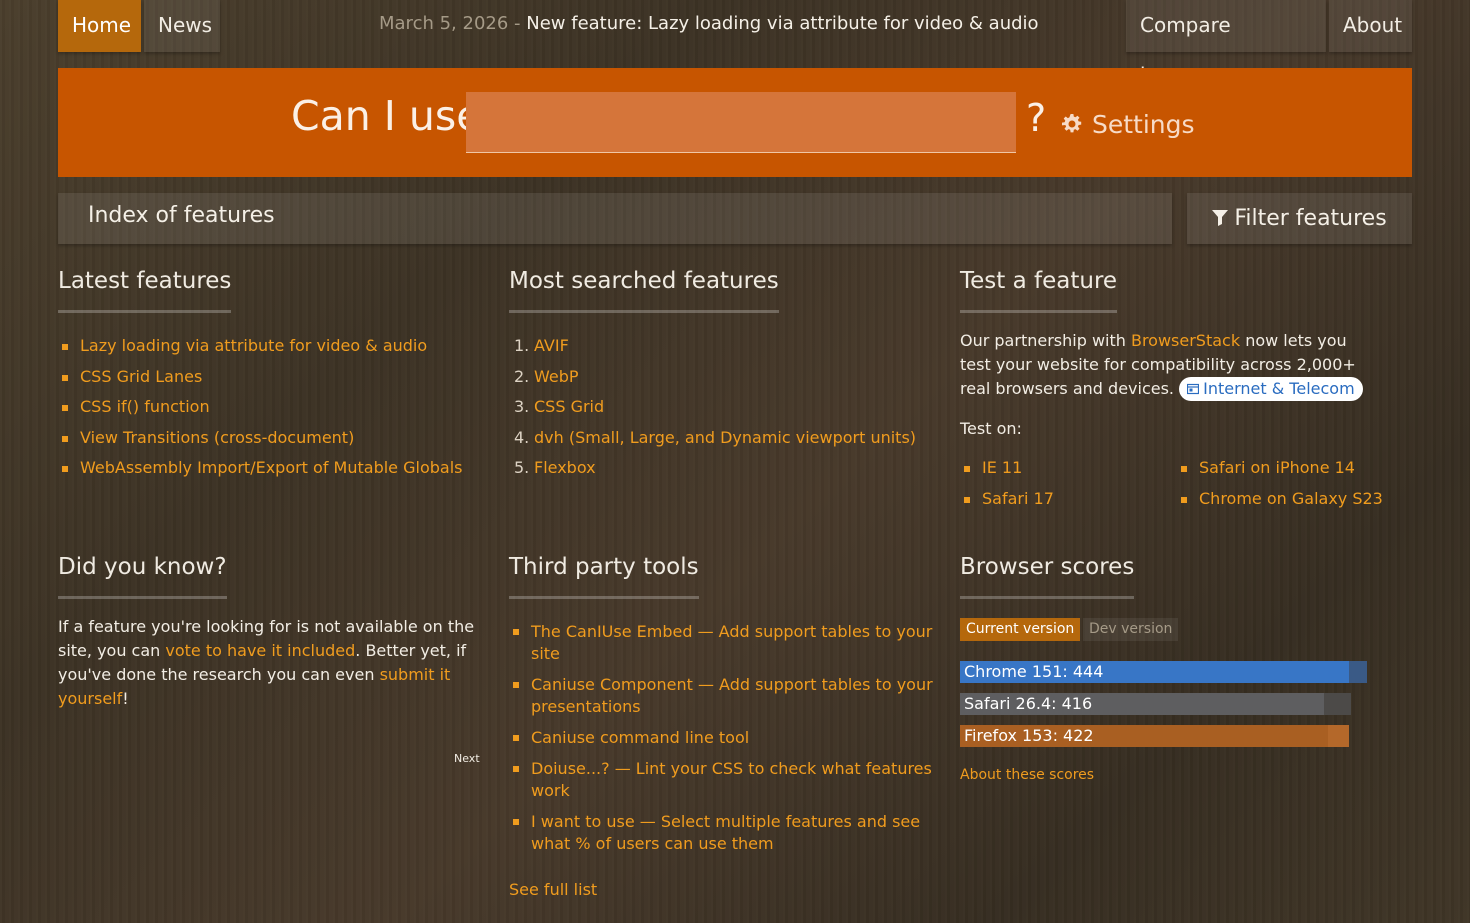 This screenshot has height=923, width=1470. Describe the element at coordinates (145, 290) in the screenshot. I see `latest-features-heading: Latest features` at that location.